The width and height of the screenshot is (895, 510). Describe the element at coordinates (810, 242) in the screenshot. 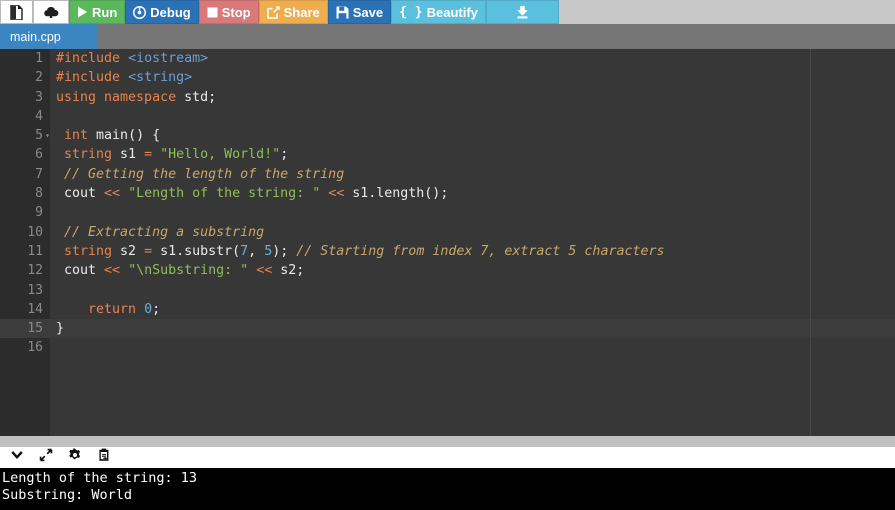

I see `print-margin-guide` at that location.